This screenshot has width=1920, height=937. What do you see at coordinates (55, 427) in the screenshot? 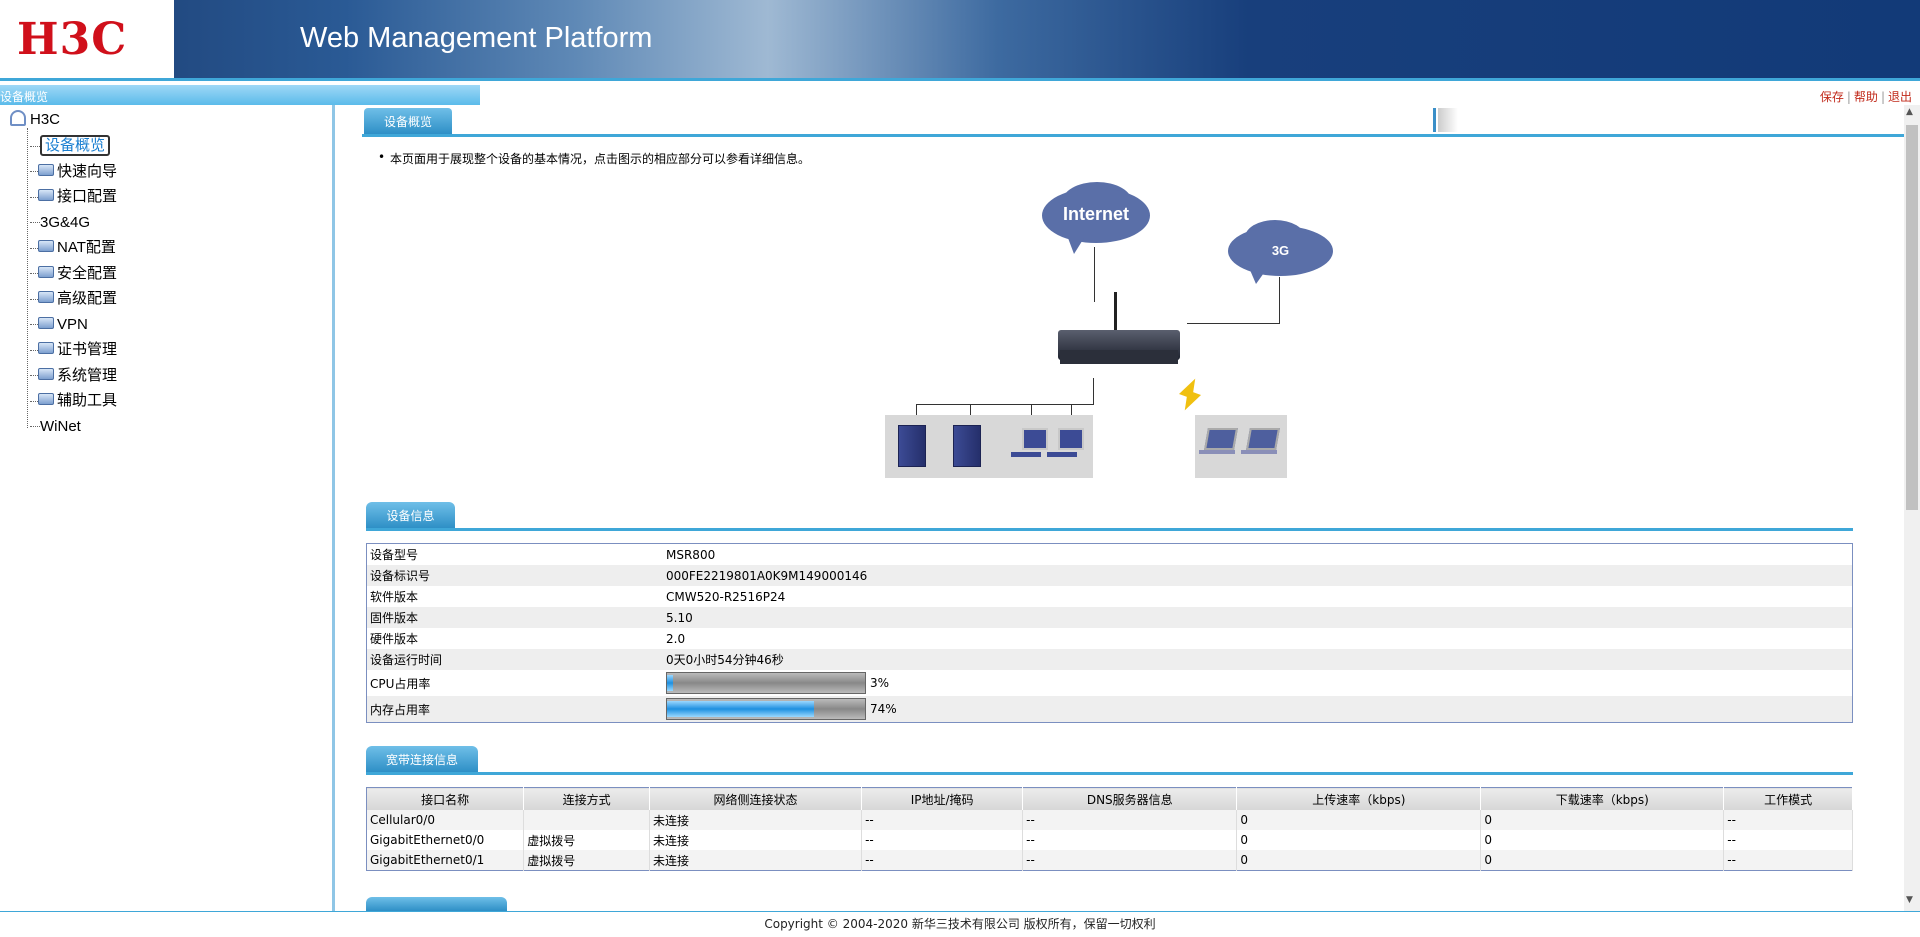
I see `sidebar-item: WiNet` at bounding box center [55, 427].